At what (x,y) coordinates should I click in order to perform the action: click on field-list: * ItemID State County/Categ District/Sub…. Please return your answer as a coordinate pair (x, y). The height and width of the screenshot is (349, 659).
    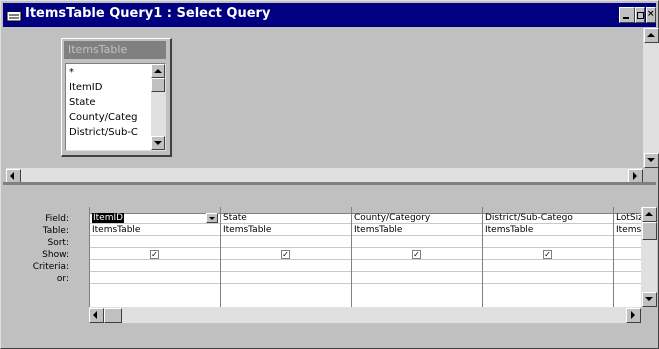
    Looking at the image, I should click on (115, 107).